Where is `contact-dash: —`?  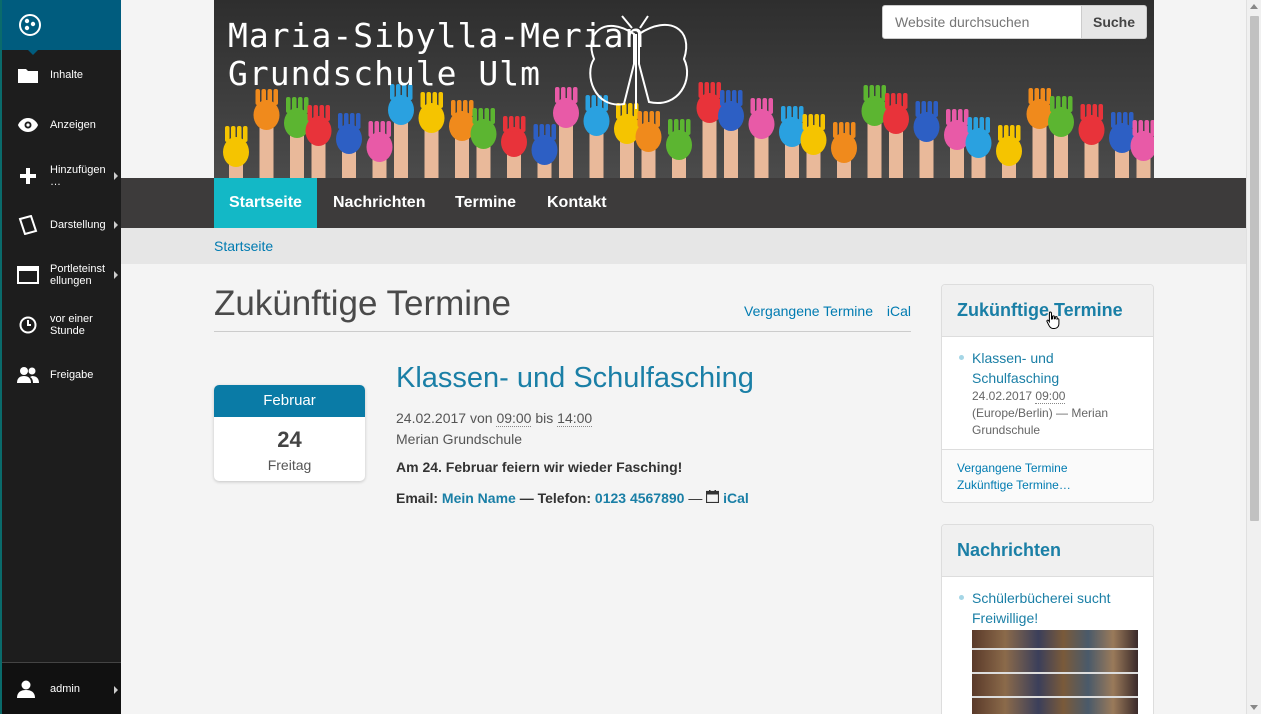
contact-dash: — is located at coordinates (695, 498).